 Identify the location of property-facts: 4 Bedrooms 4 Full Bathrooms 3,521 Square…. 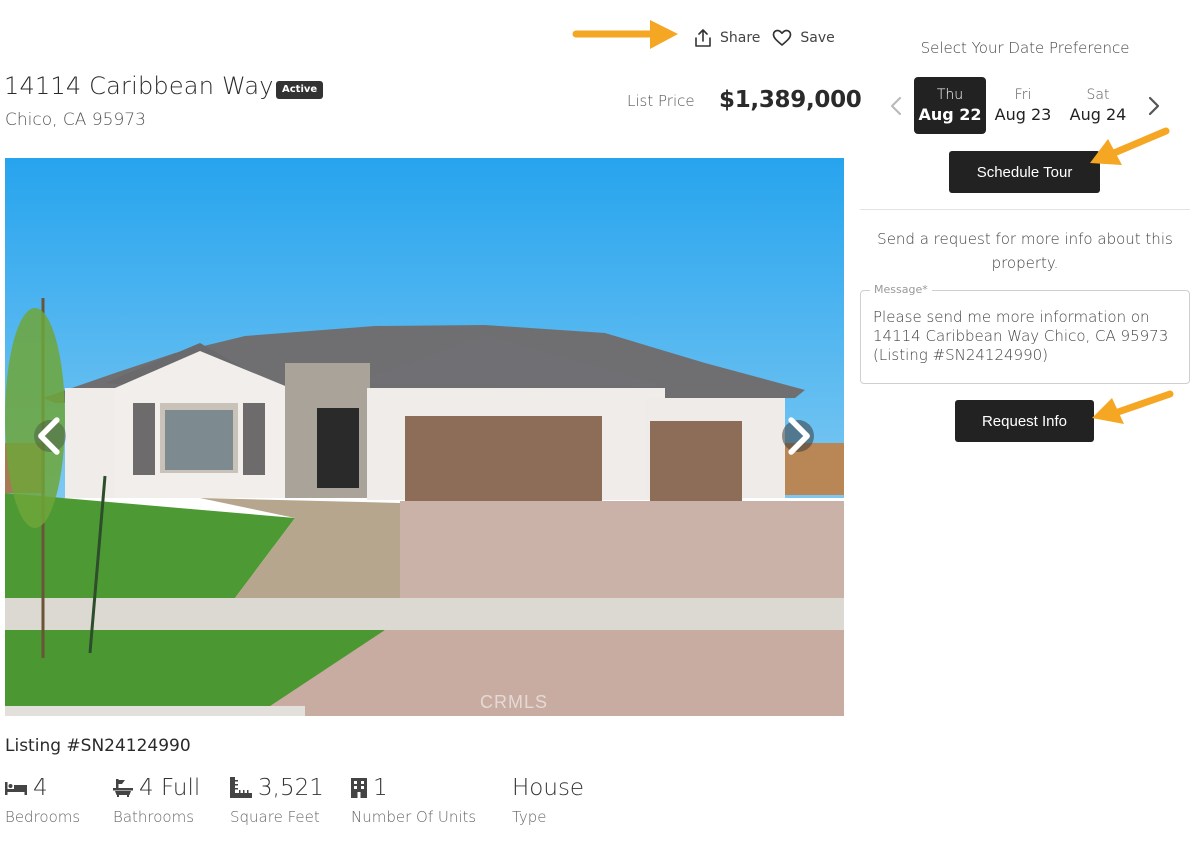
(318, 800).